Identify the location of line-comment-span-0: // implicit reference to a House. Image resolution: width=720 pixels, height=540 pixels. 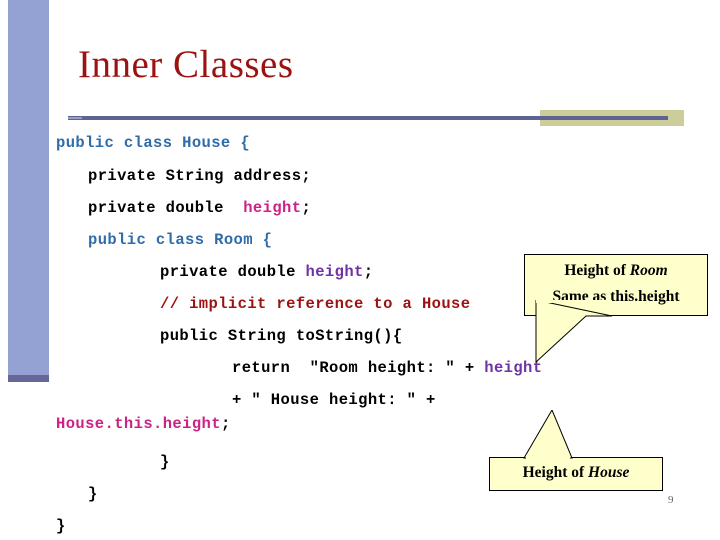
(315, 304).